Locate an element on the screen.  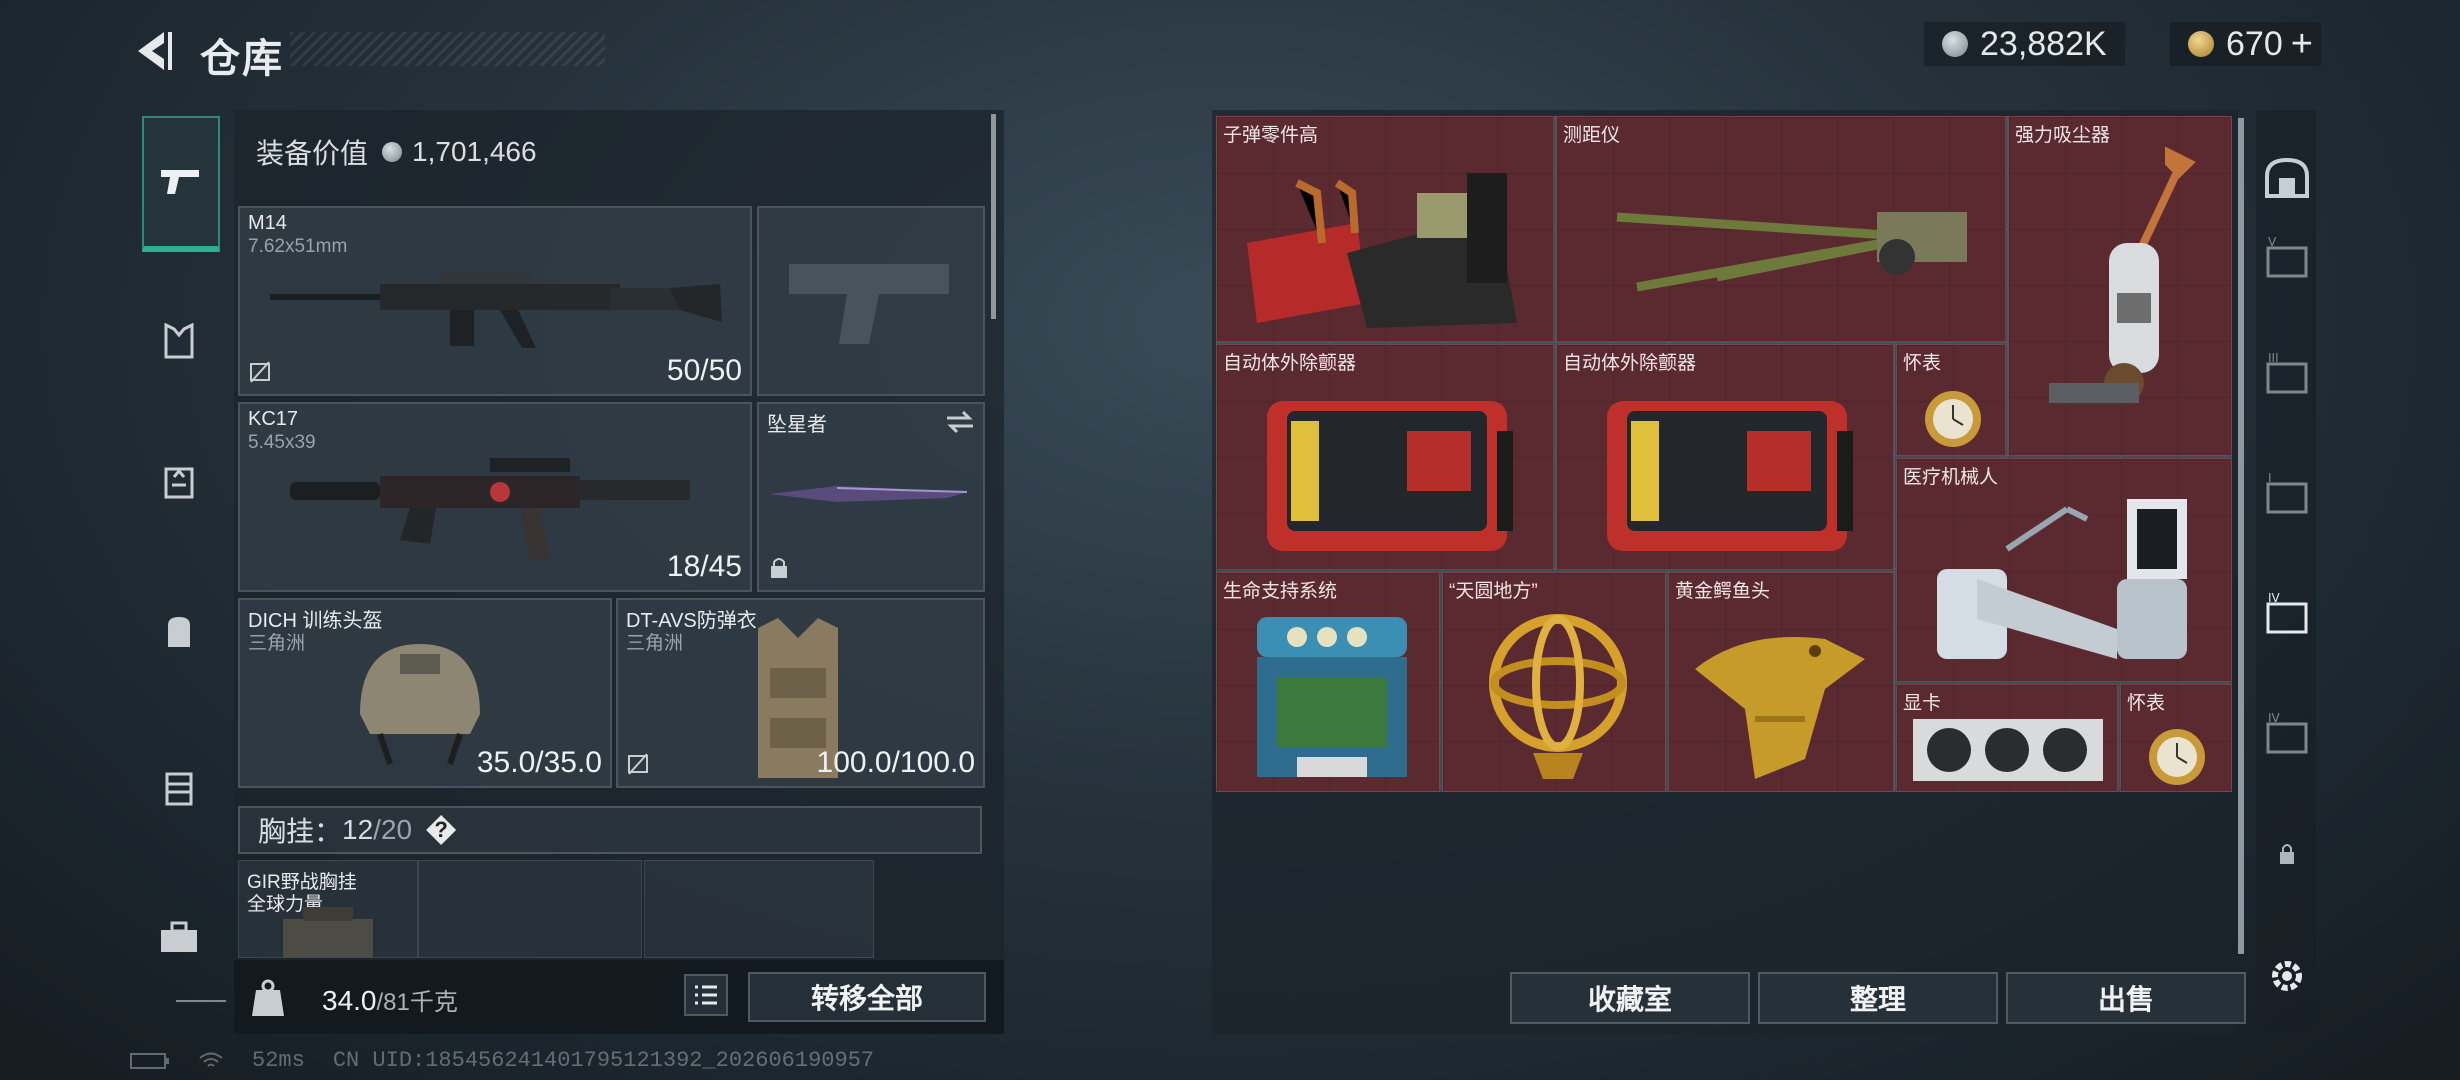
kc17-rifle-image is located at coordinates (490, 509).